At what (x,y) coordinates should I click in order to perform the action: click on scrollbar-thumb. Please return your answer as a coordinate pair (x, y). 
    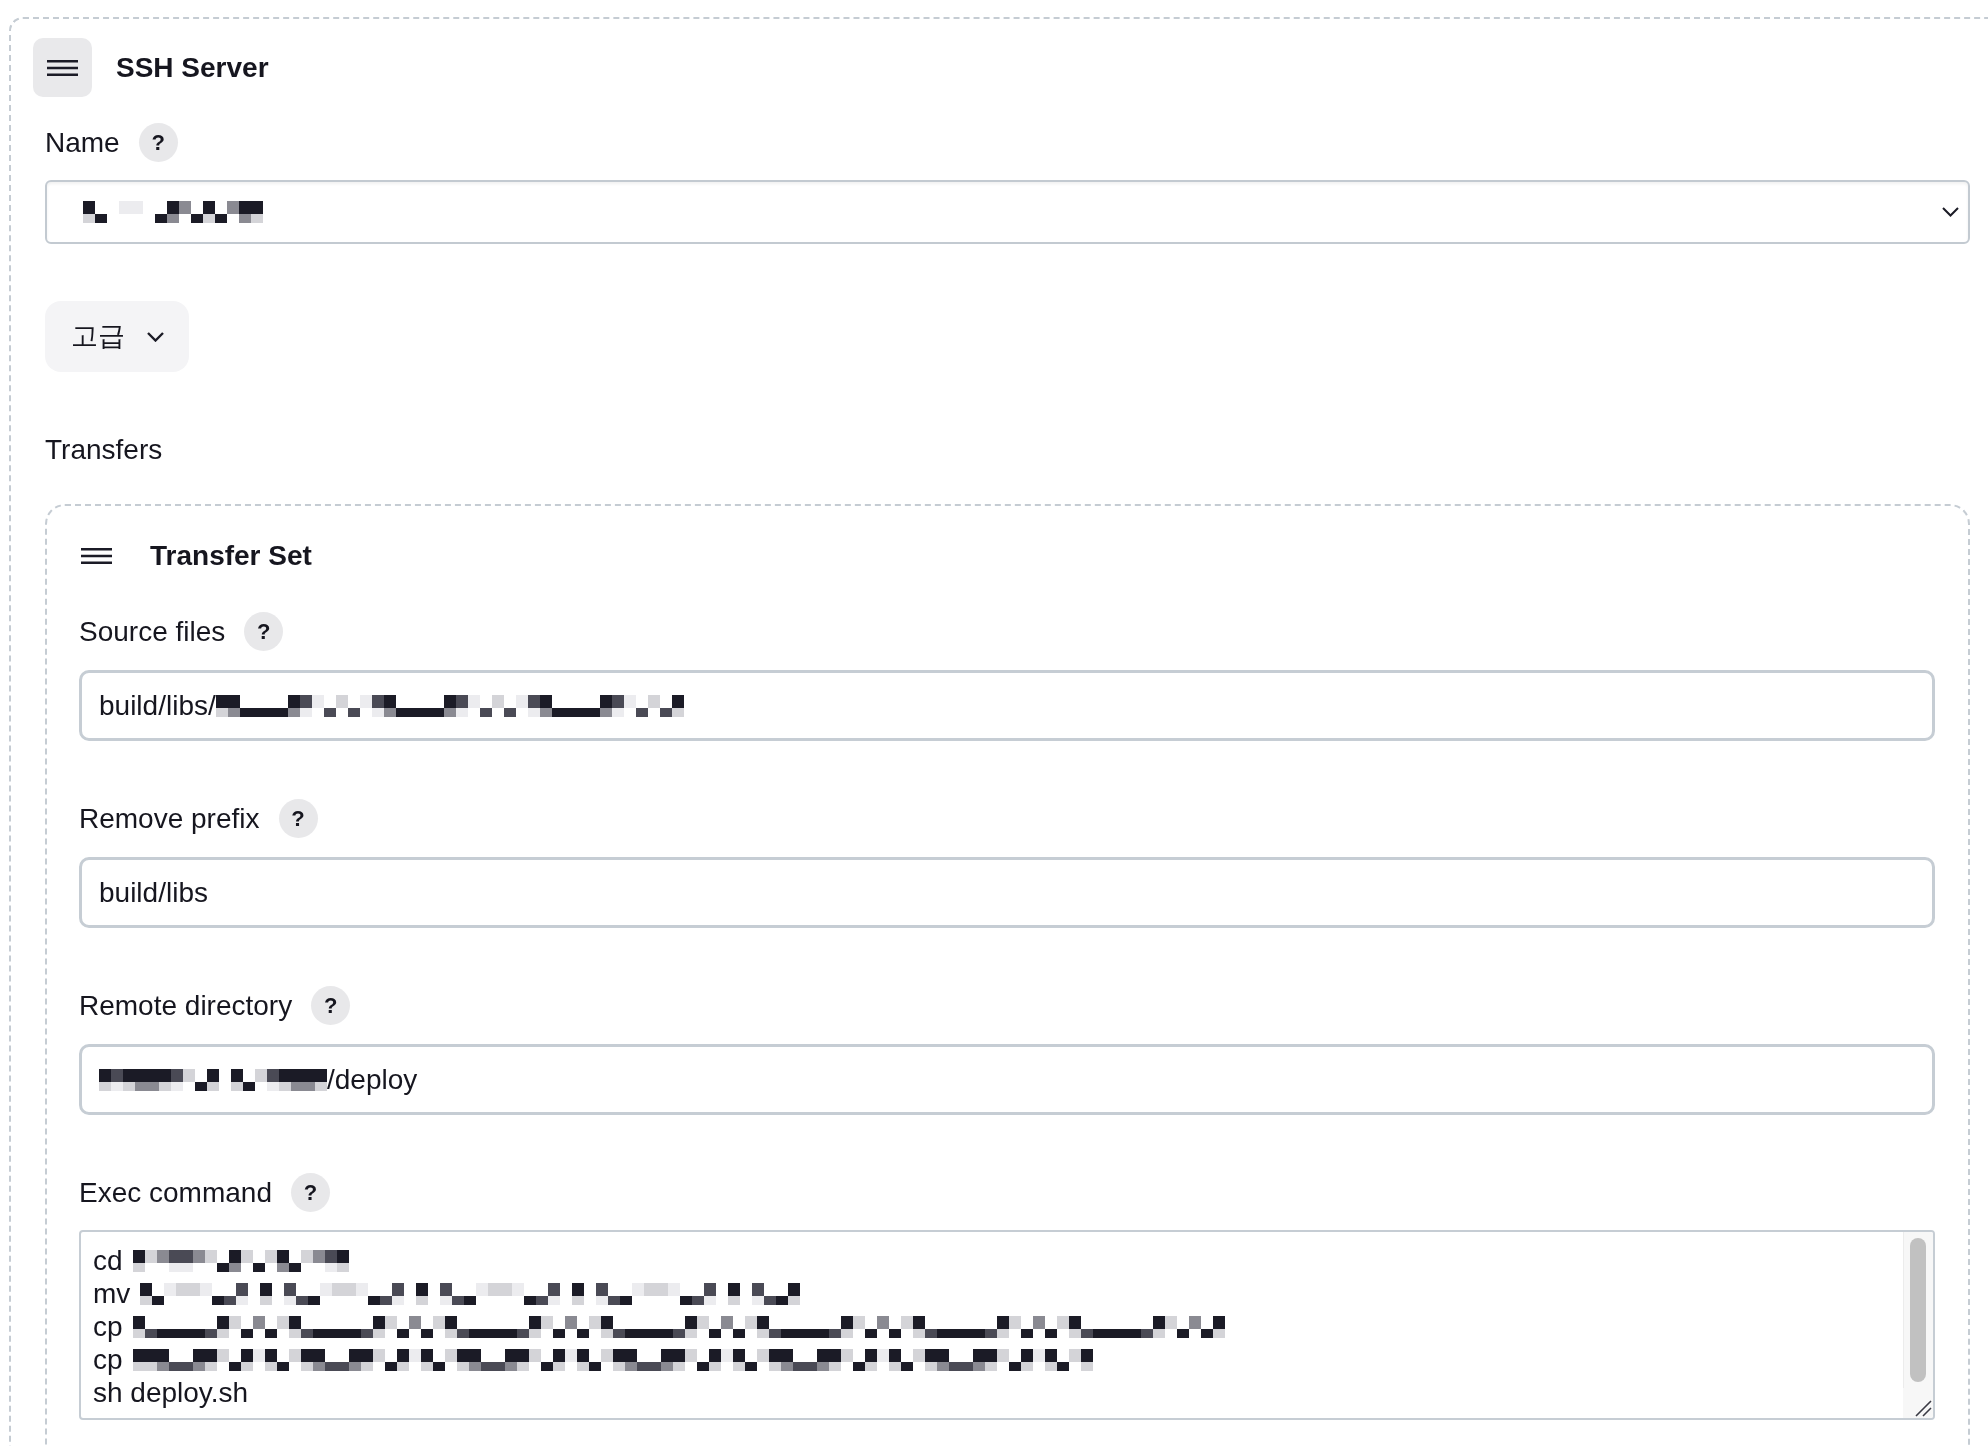
    Looking at the image, I should click on (1918, 1310).